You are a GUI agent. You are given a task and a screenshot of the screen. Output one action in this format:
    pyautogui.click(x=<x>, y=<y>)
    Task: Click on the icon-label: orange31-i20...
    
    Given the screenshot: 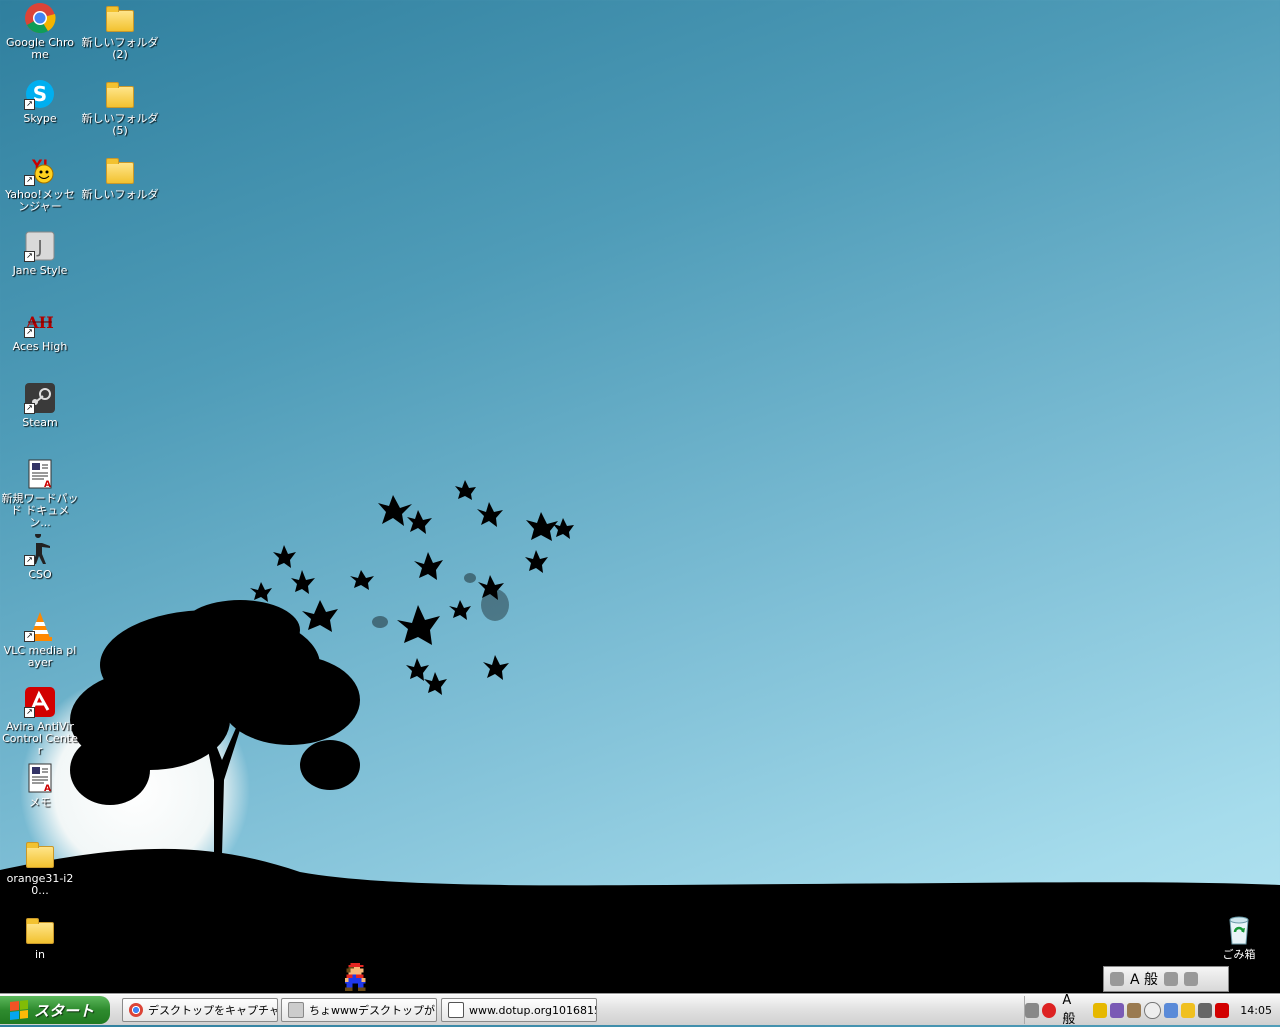 What is the action you would take?
    pyautogui.click(x=40, y=884)
    